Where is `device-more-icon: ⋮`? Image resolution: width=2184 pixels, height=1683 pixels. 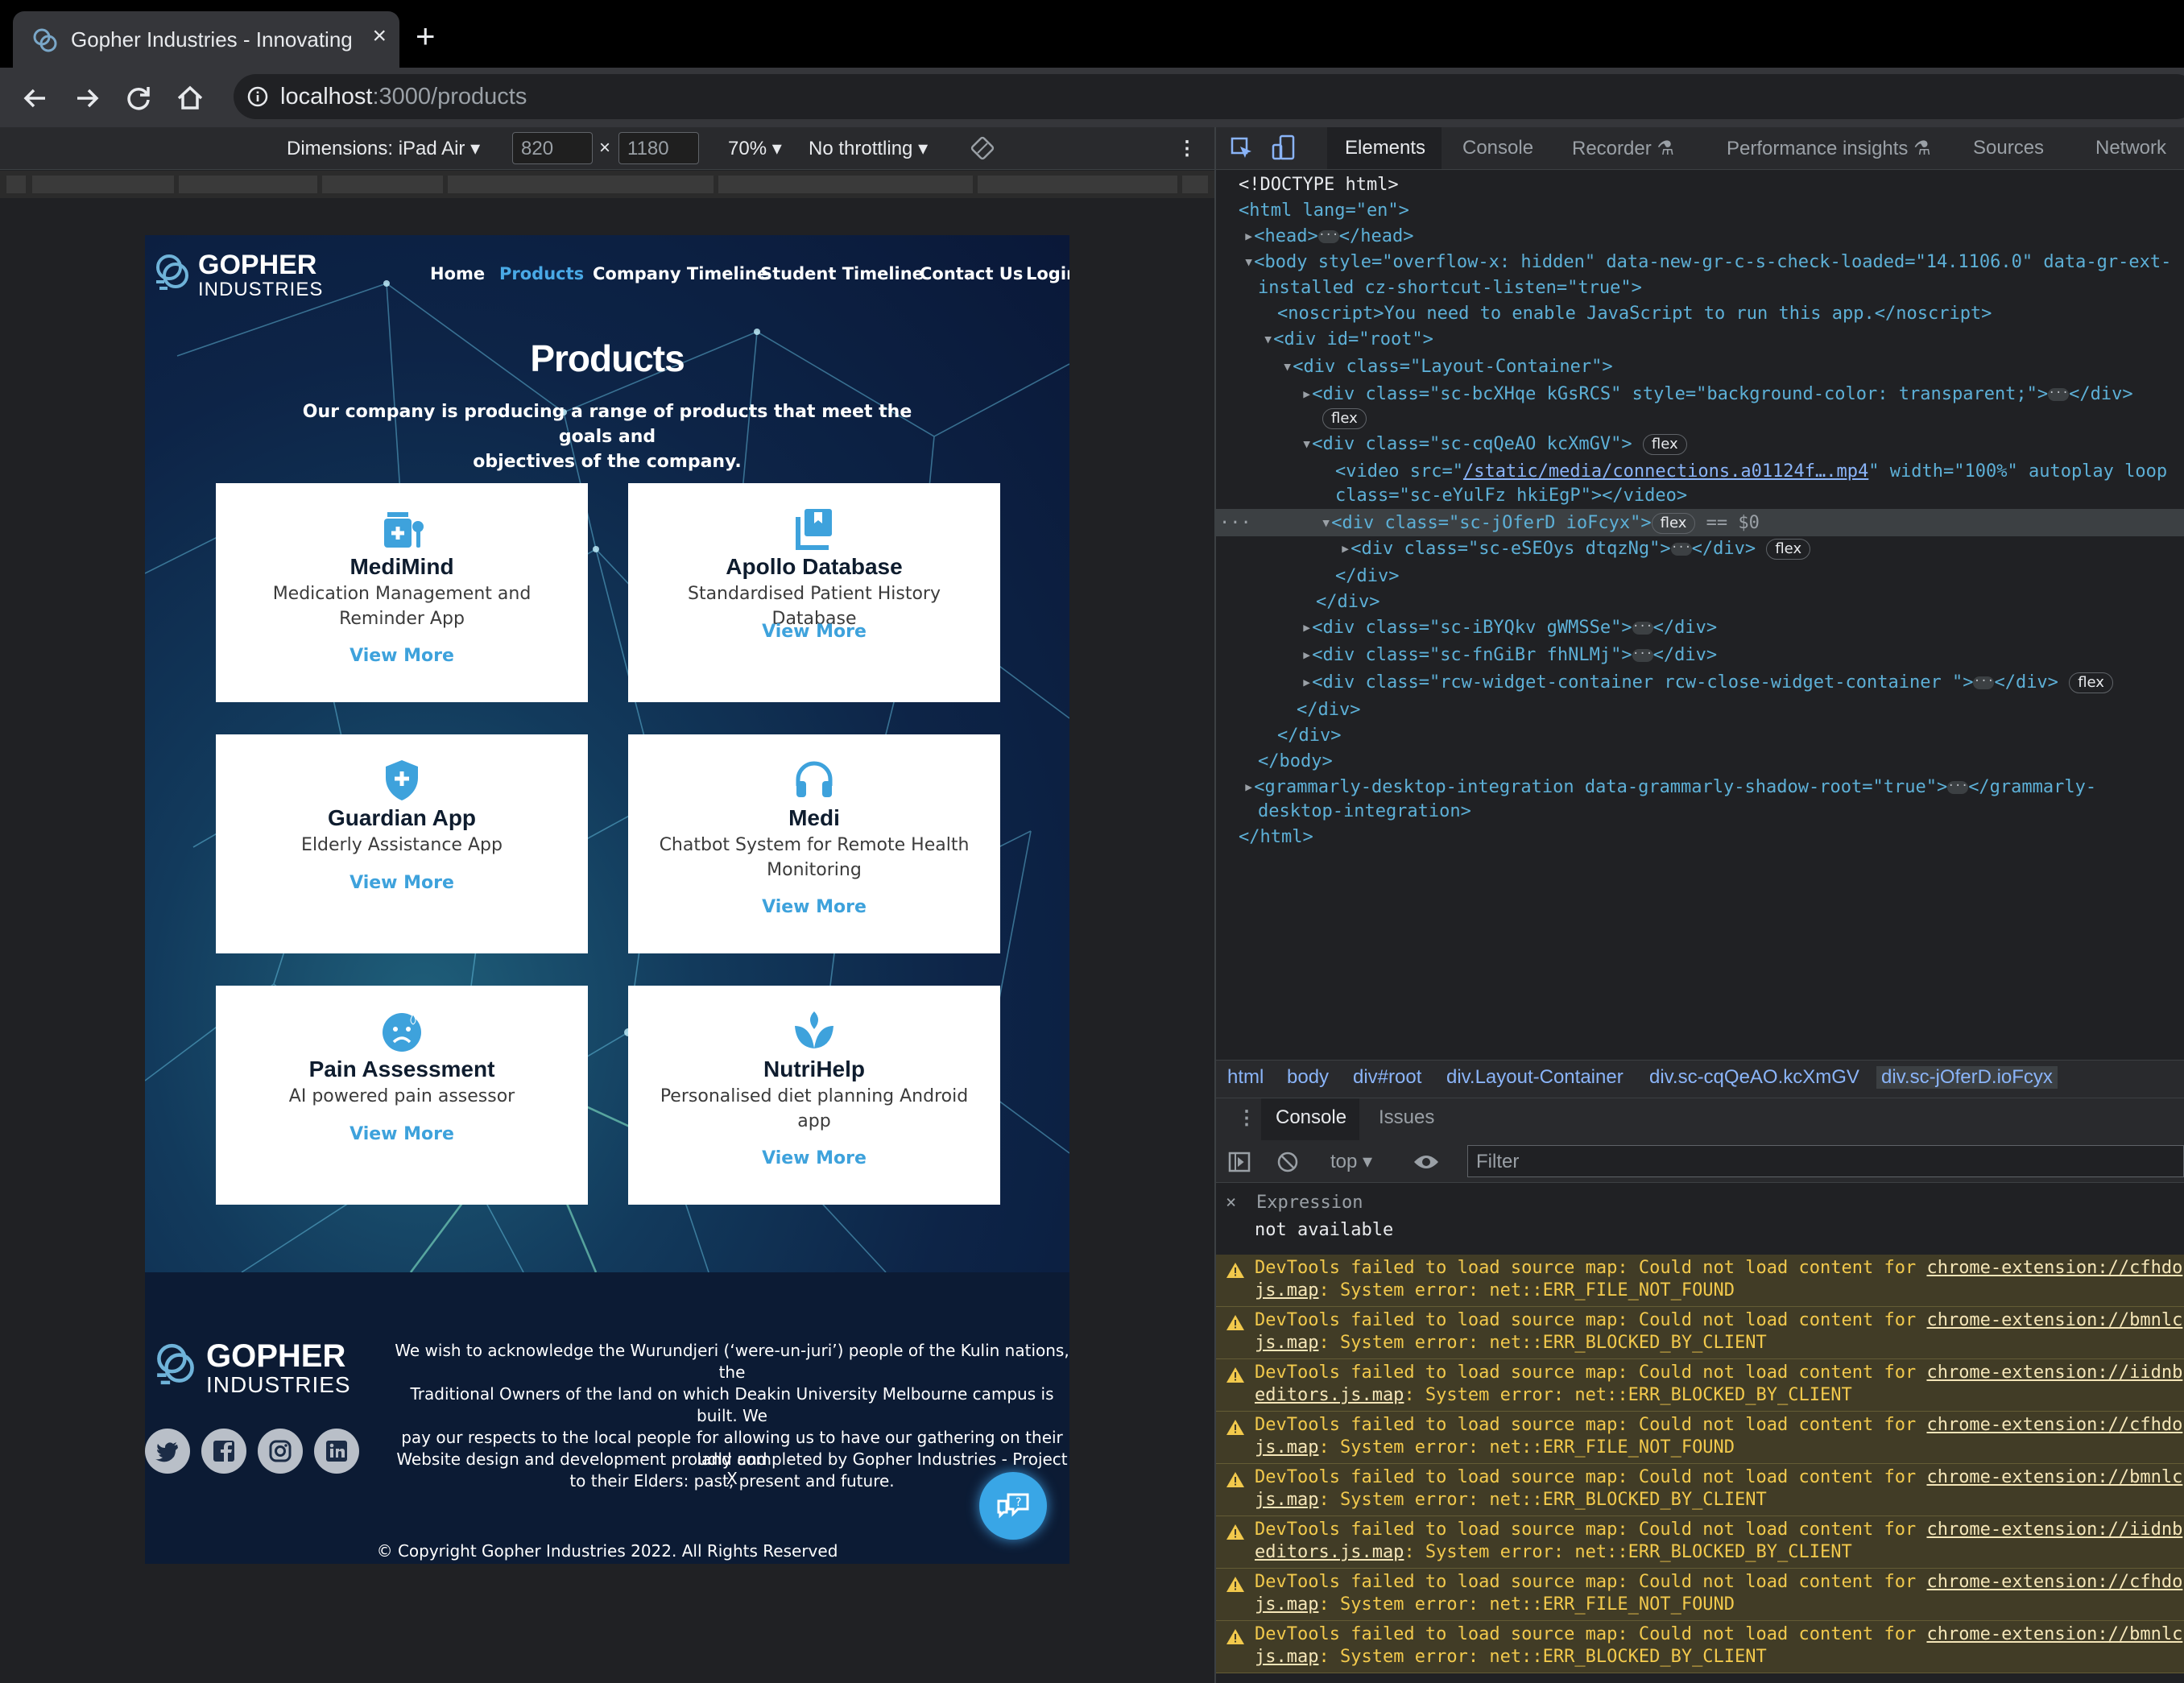 device-more-icon: ⋮ is located at coordinates (1187, 148).